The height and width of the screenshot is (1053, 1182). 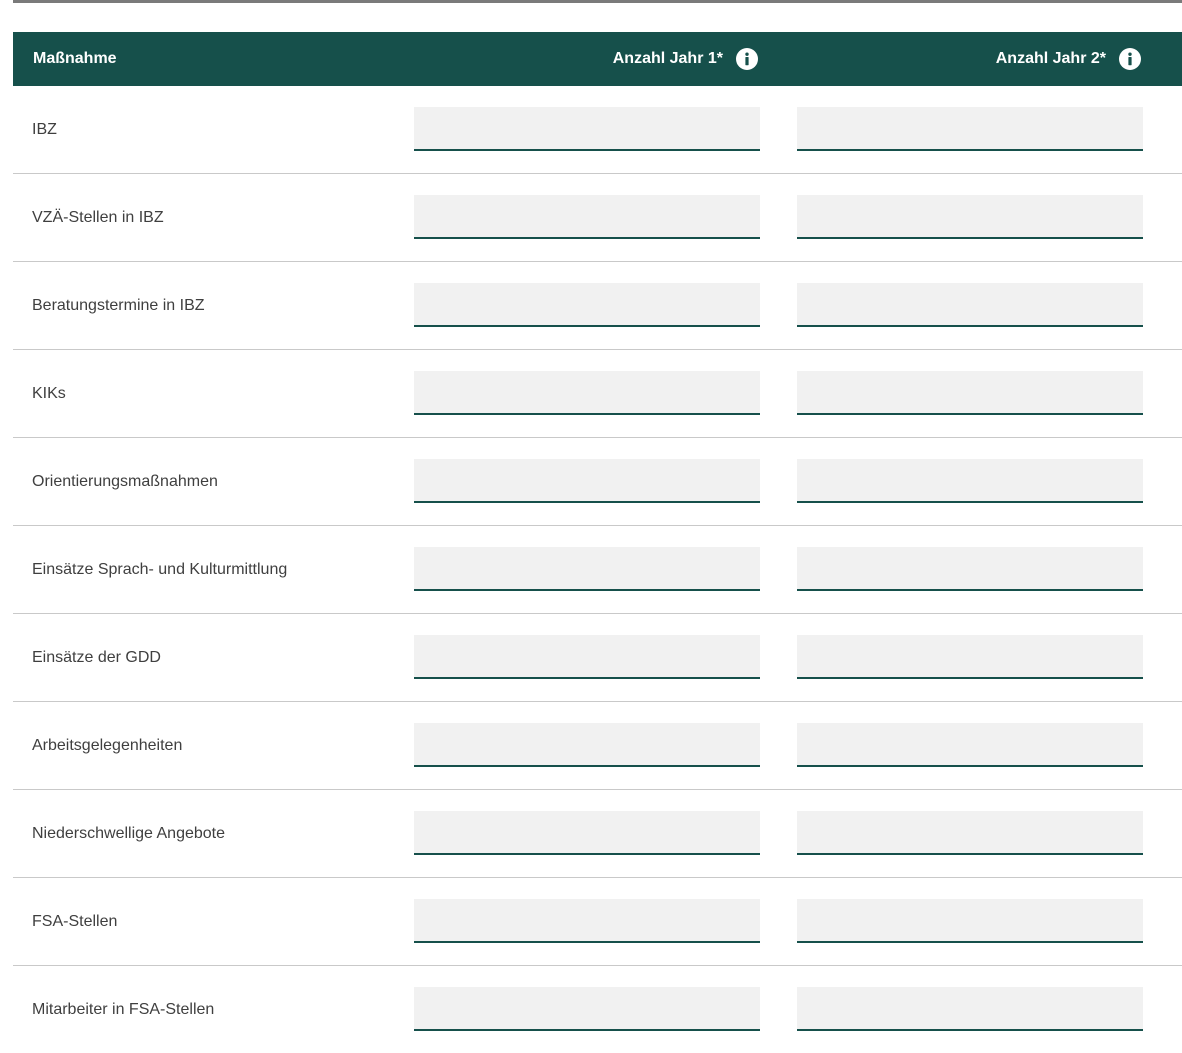 I want to click on row-label: Arbeitsgelegenheiten, so click(x=107, y=745).